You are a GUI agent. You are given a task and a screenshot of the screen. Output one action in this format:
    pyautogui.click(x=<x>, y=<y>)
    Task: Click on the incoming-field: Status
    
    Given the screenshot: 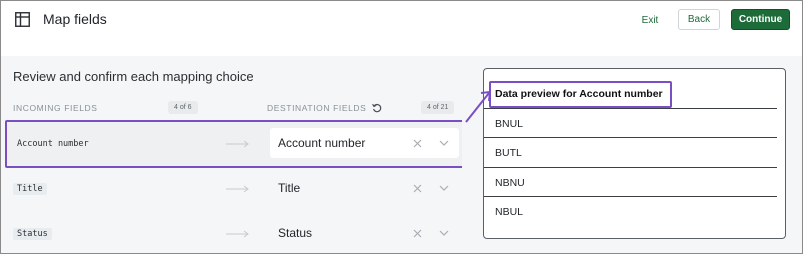 What is the action you would take?
    pyautogui.click(x=32, y=234)
    